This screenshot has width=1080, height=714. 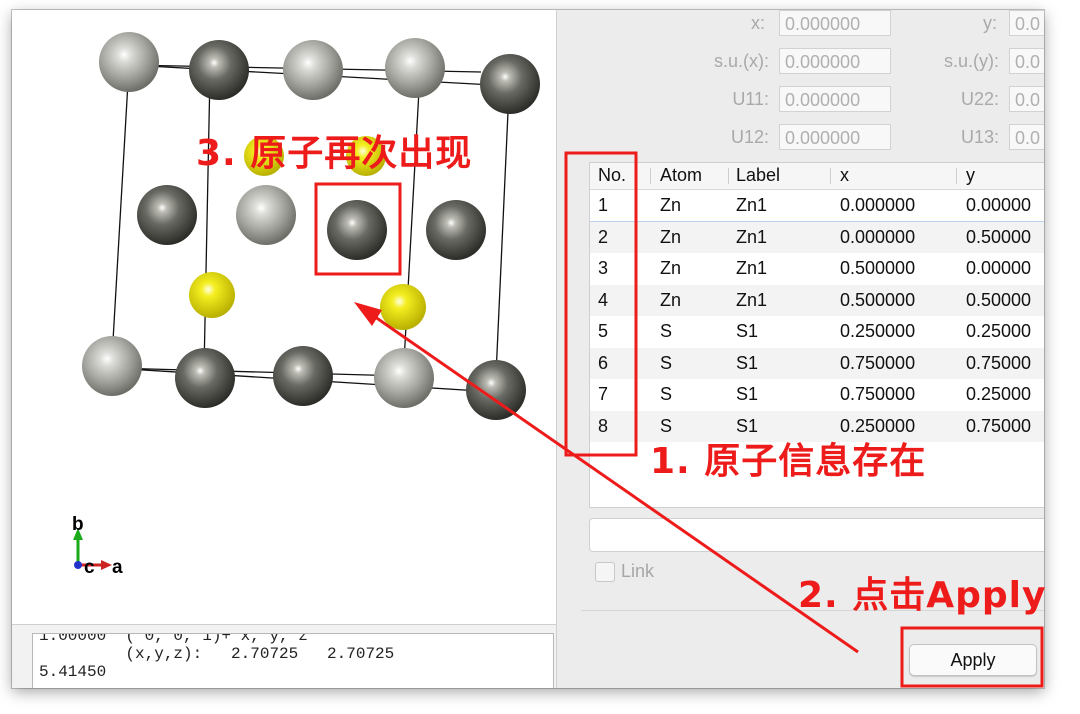 I want to click on x-field: 0.000000, so click(x=835, y=23).